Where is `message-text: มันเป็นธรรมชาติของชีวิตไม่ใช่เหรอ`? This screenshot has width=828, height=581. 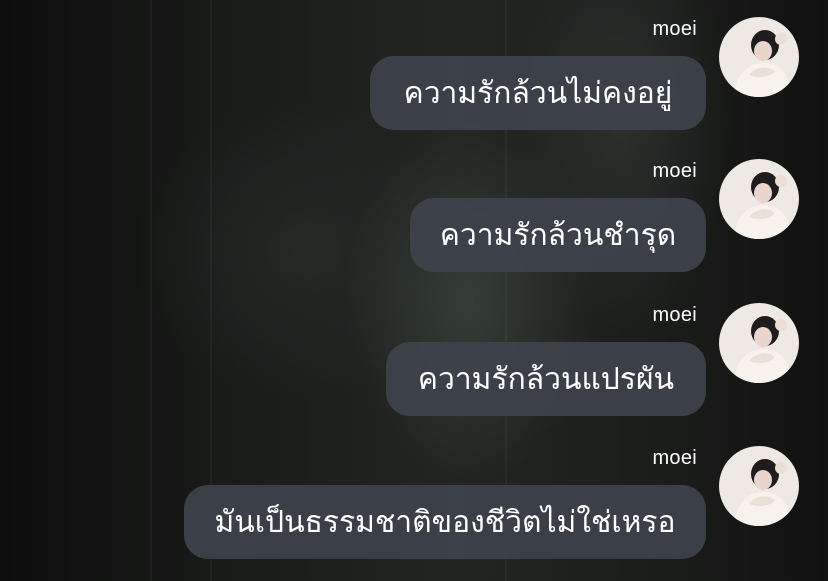
message-text: มันเป็นธรรมชาติของชีวิตไม่ใช่เหรอ is located at coordinates (445, 522).